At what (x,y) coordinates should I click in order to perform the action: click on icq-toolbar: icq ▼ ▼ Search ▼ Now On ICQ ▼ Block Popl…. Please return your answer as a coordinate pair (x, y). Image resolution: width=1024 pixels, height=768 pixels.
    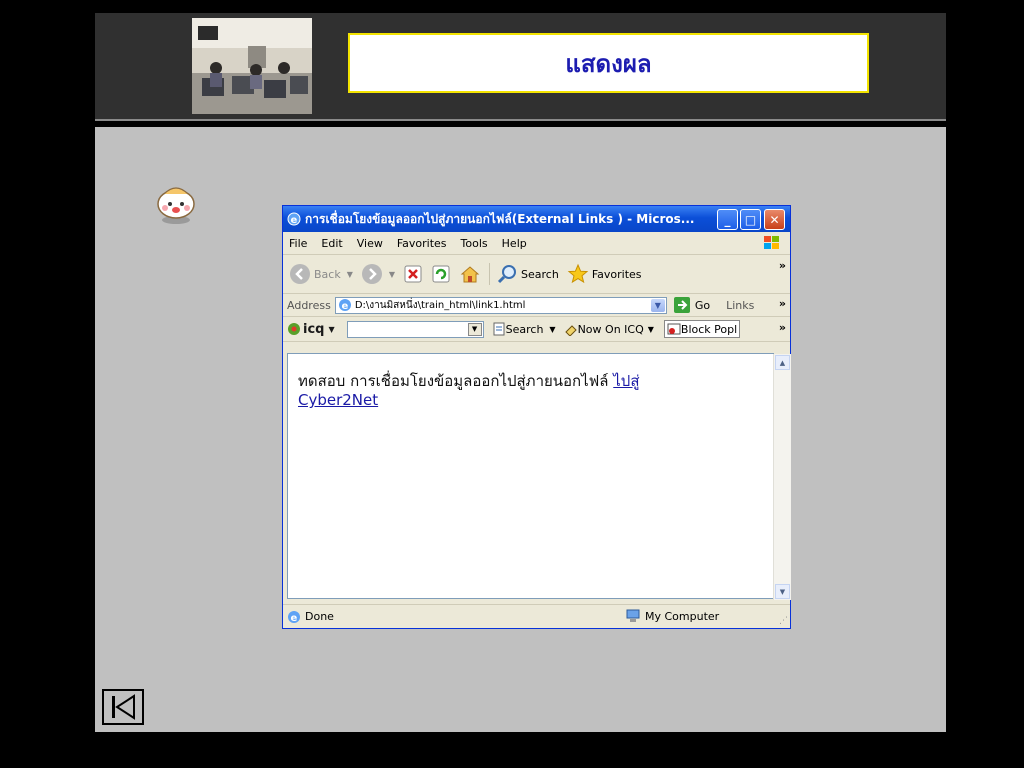
    Looking at the image, I should click on (536, 329).